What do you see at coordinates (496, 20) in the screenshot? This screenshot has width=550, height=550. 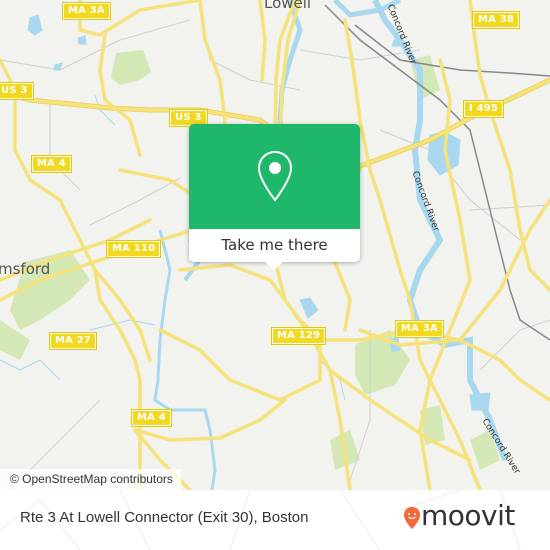 I see `shield-ma-38: MA 38` at bounding box center [496, 20].